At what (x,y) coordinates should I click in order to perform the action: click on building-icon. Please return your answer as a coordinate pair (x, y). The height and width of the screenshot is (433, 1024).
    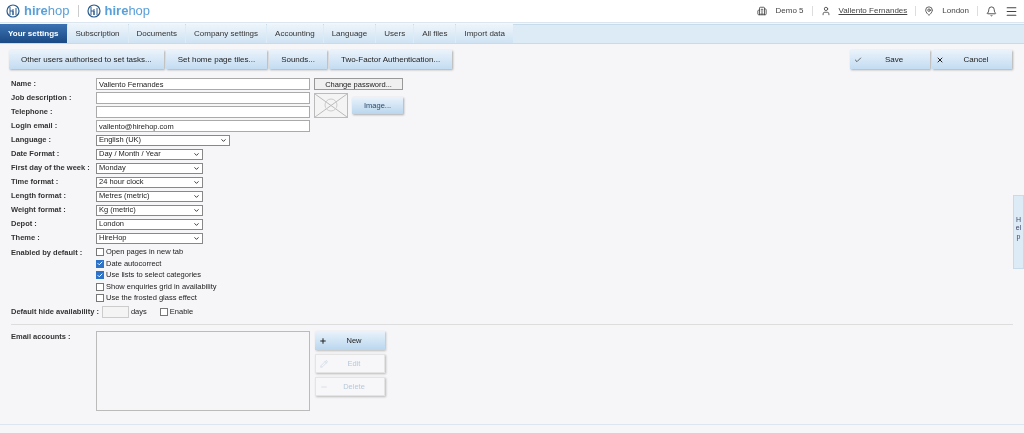
    Looking at the image, I should click on (762, 11).